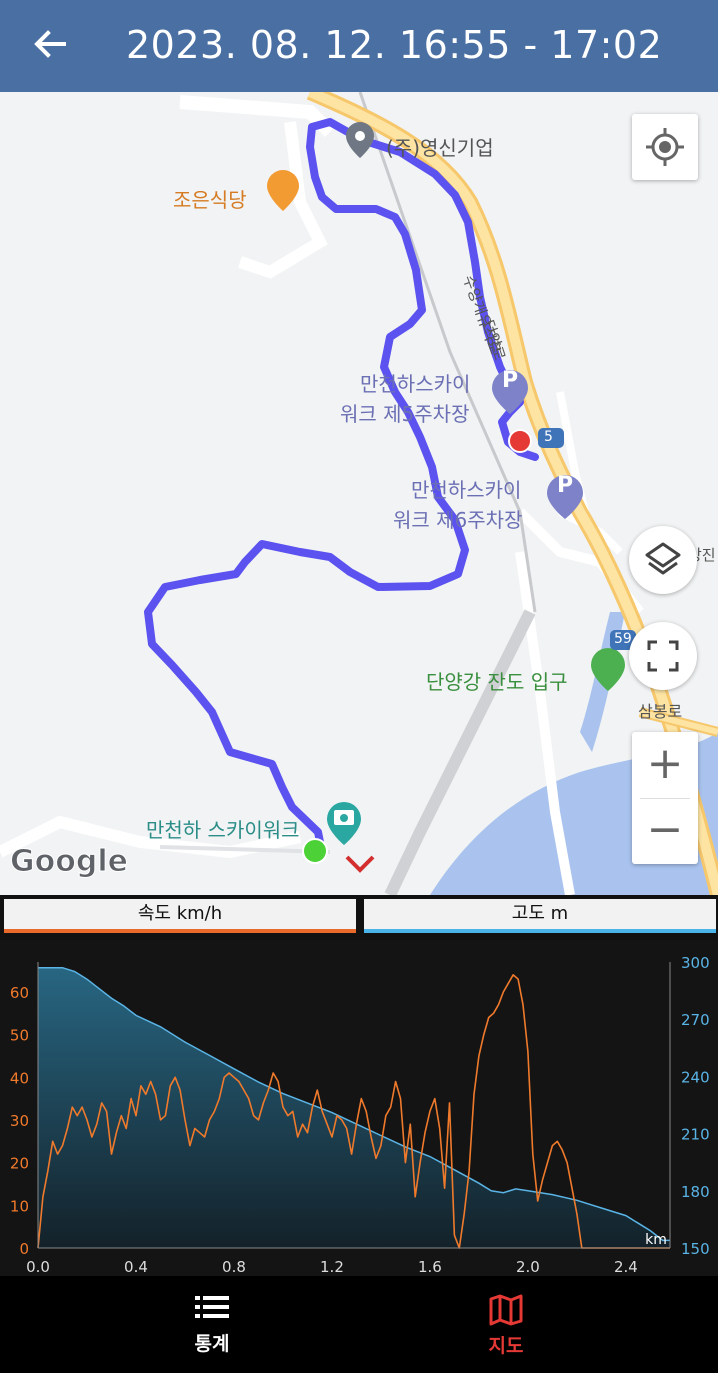  I want to click on road-label-sambong: 삼봉로, so click(660, 711).